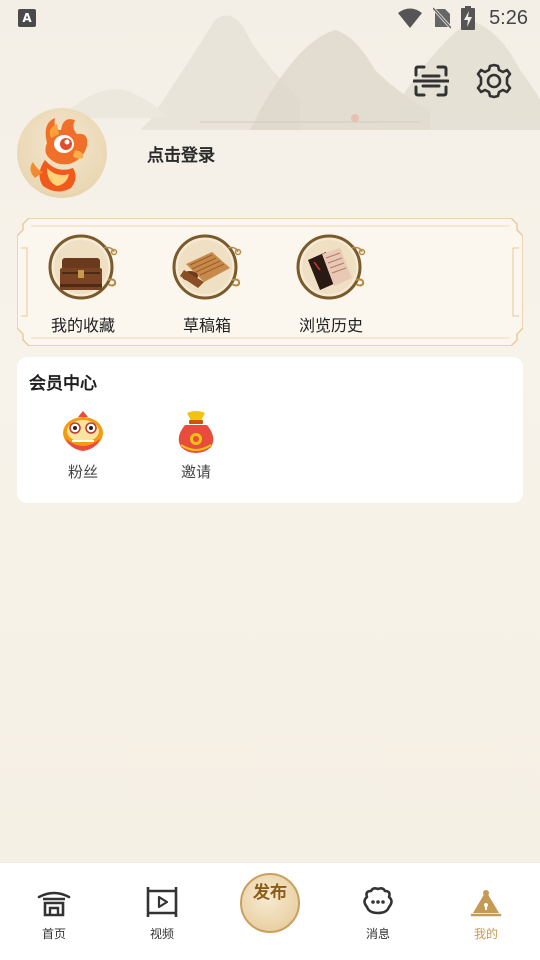  What do you see at coordinates (27, 18) in the screenshot?
I see `app-notification-icon: A` at bounding box center [27, 18].